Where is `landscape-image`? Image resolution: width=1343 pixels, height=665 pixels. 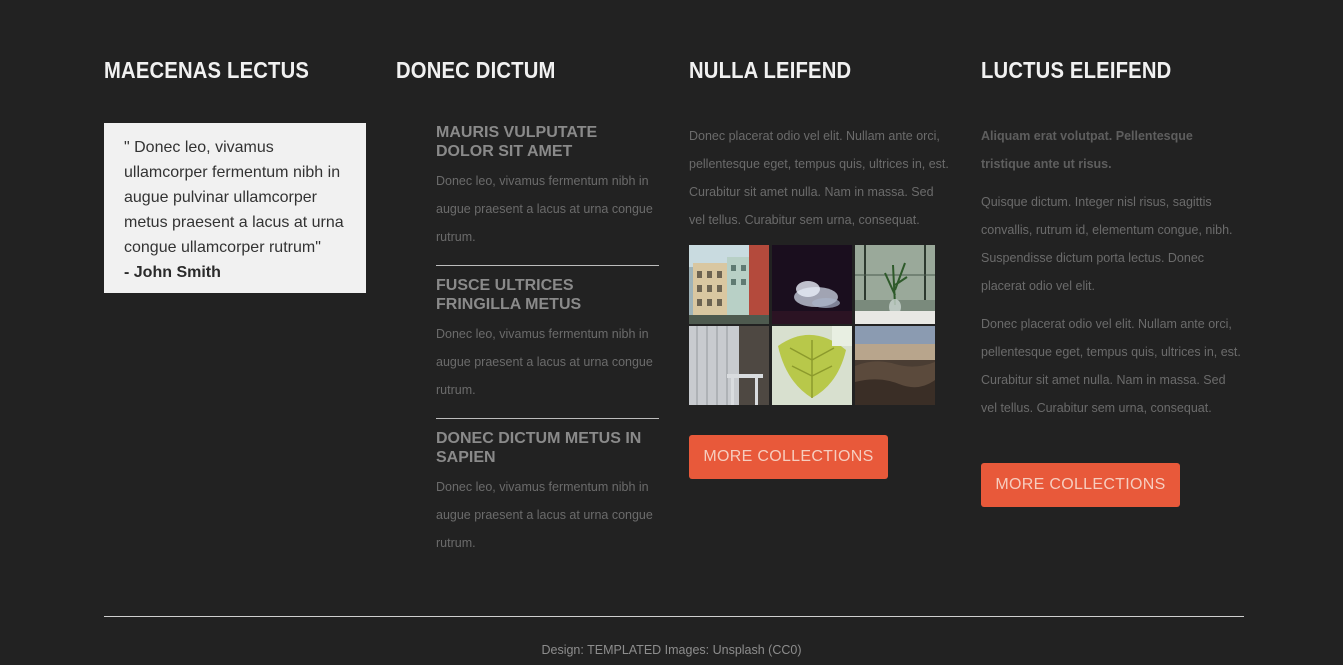 landscape-image is located at coordinates (895, 365).